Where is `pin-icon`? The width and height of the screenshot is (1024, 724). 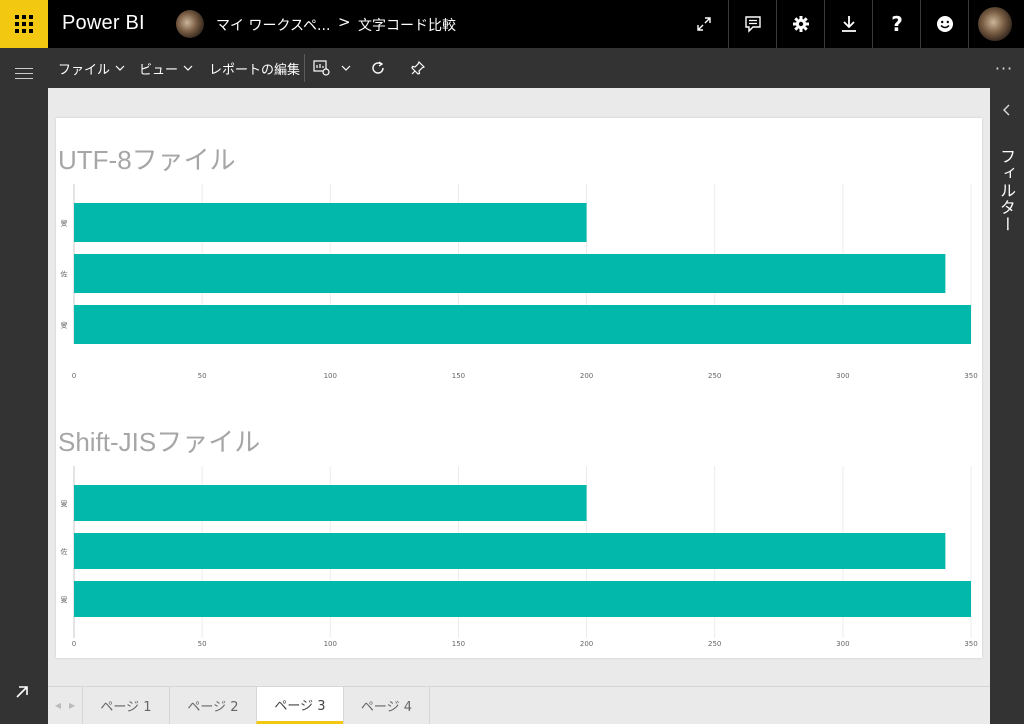
pin-icon is located at coordinates (418, 67).